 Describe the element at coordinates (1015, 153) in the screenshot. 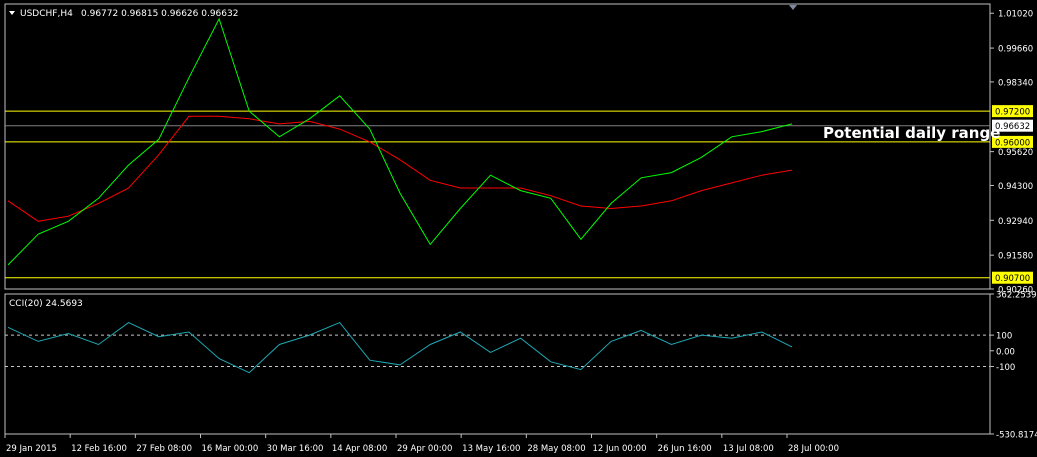

I see `price-tick-label: 0.95620` at that location.